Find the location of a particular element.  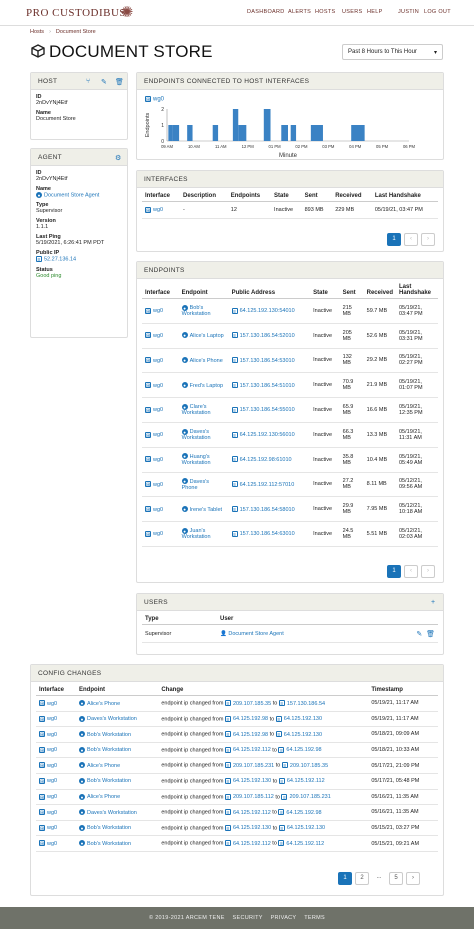

endpoint-link: ● Juan's Workstation is located at coordinates (196, 533).